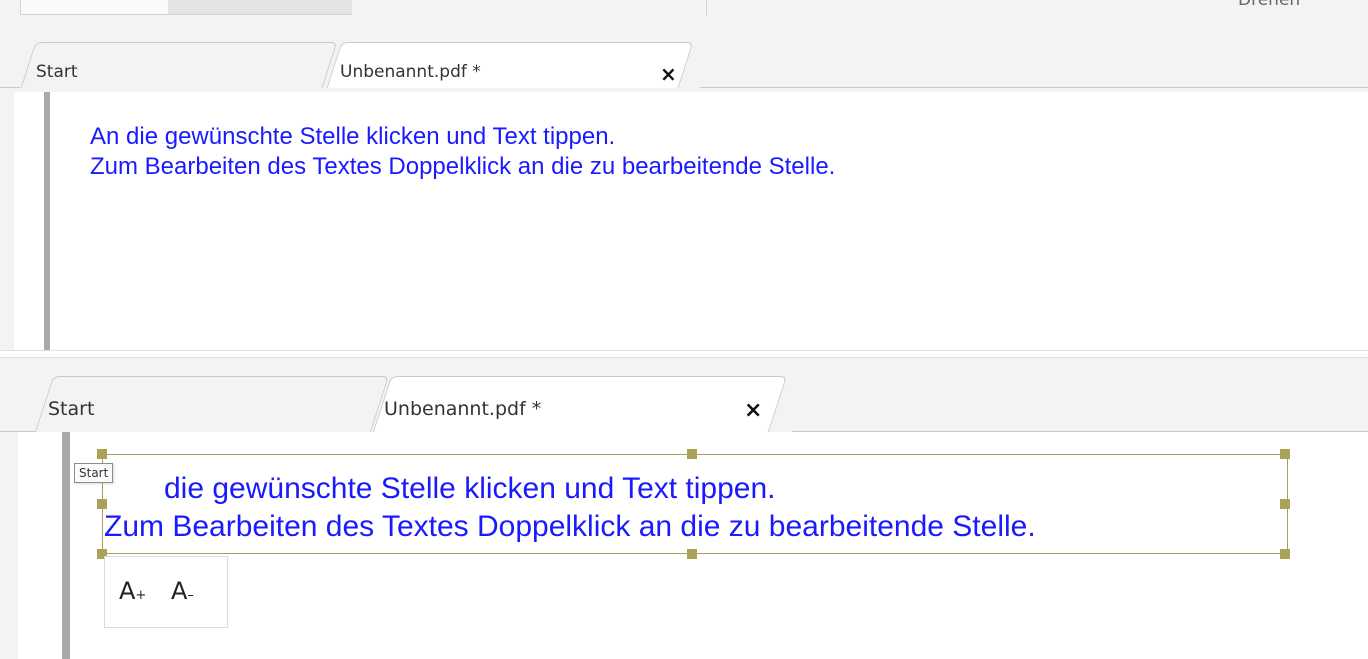  Describe the element at coordinates (692, 554) in the screenshot. I see `resize-handle-s` at that location.